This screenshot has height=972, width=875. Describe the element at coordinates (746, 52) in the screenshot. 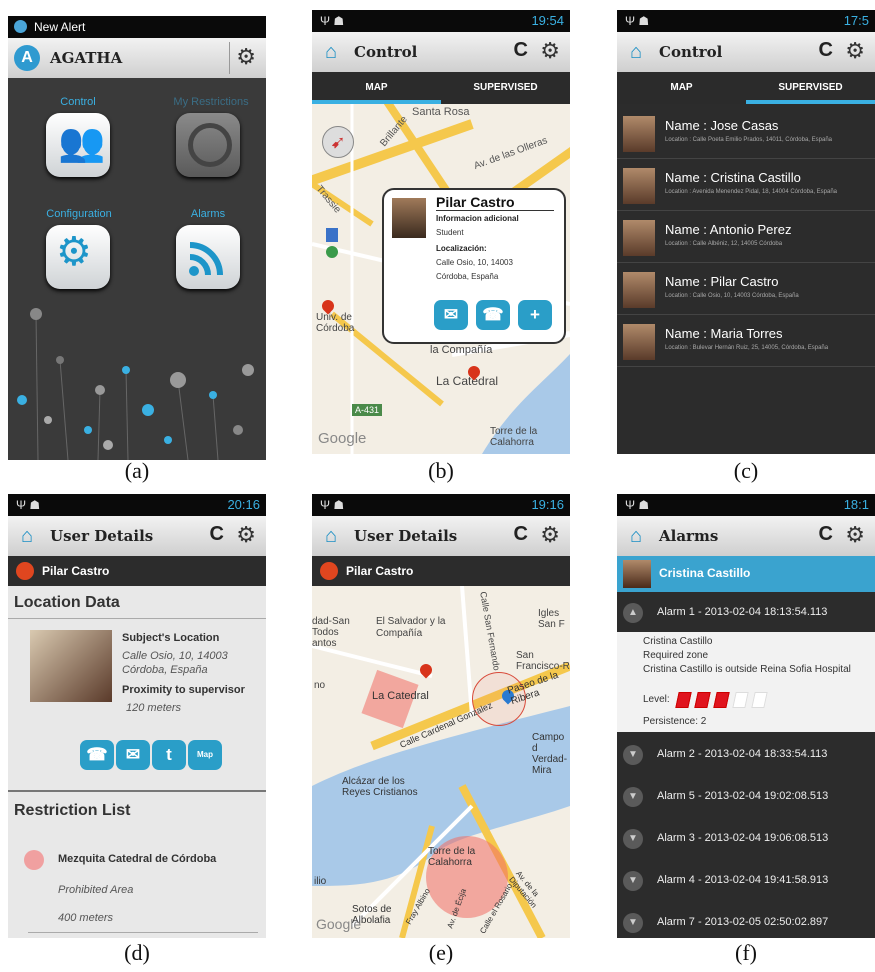

I see `action-bar: ⌂ Control C ⚙` at that location.